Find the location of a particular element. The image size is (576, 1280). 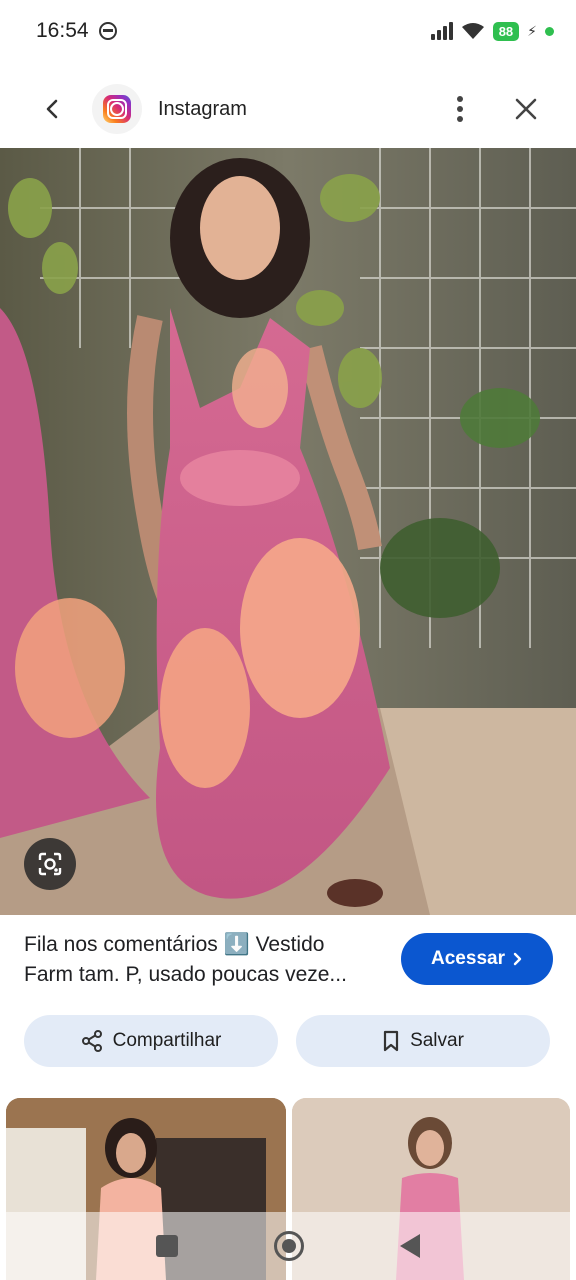

wifi-icon is located at coordinates (472, 31).